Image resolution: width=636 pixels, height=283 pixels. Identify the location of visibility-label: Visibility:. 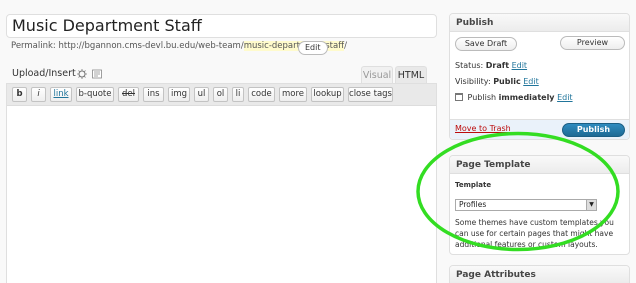
(473, 81).